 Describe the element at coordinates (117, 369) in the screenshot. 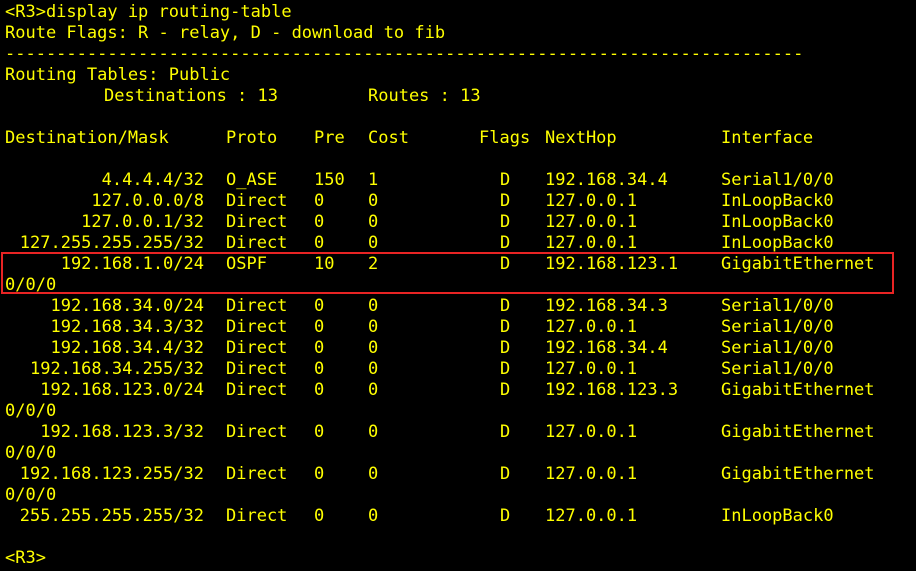

I see `route-destination: 192.168.34.255/32` at that location.